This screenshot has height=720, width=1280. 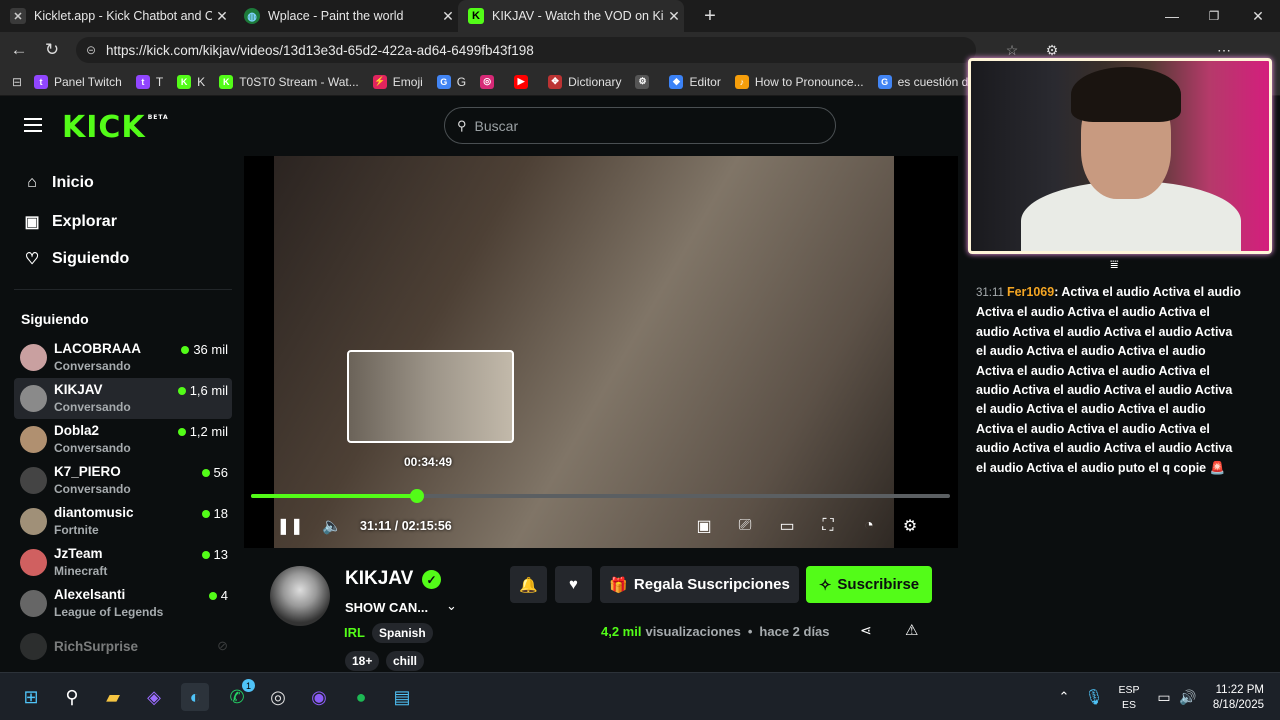 I want to click on back-icon: ←, so click(x=19, y=50).